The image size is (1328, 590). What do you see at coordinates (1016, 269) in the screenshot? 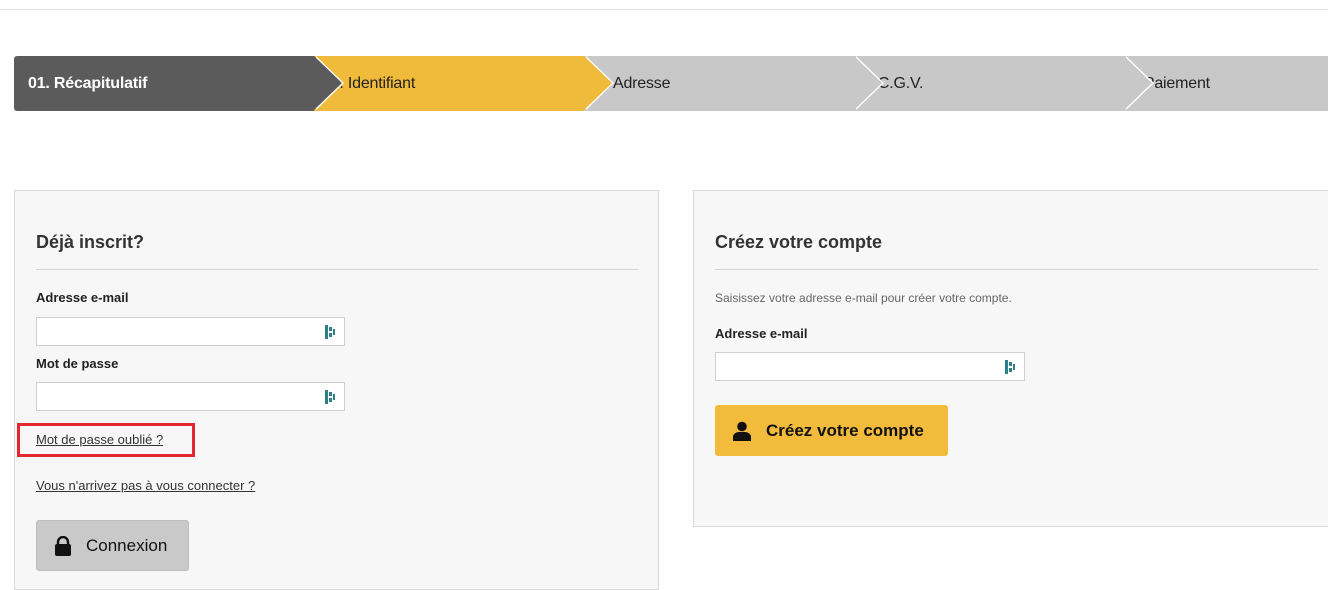
I see `register-title-divider` at bounding box center [1016, 269].